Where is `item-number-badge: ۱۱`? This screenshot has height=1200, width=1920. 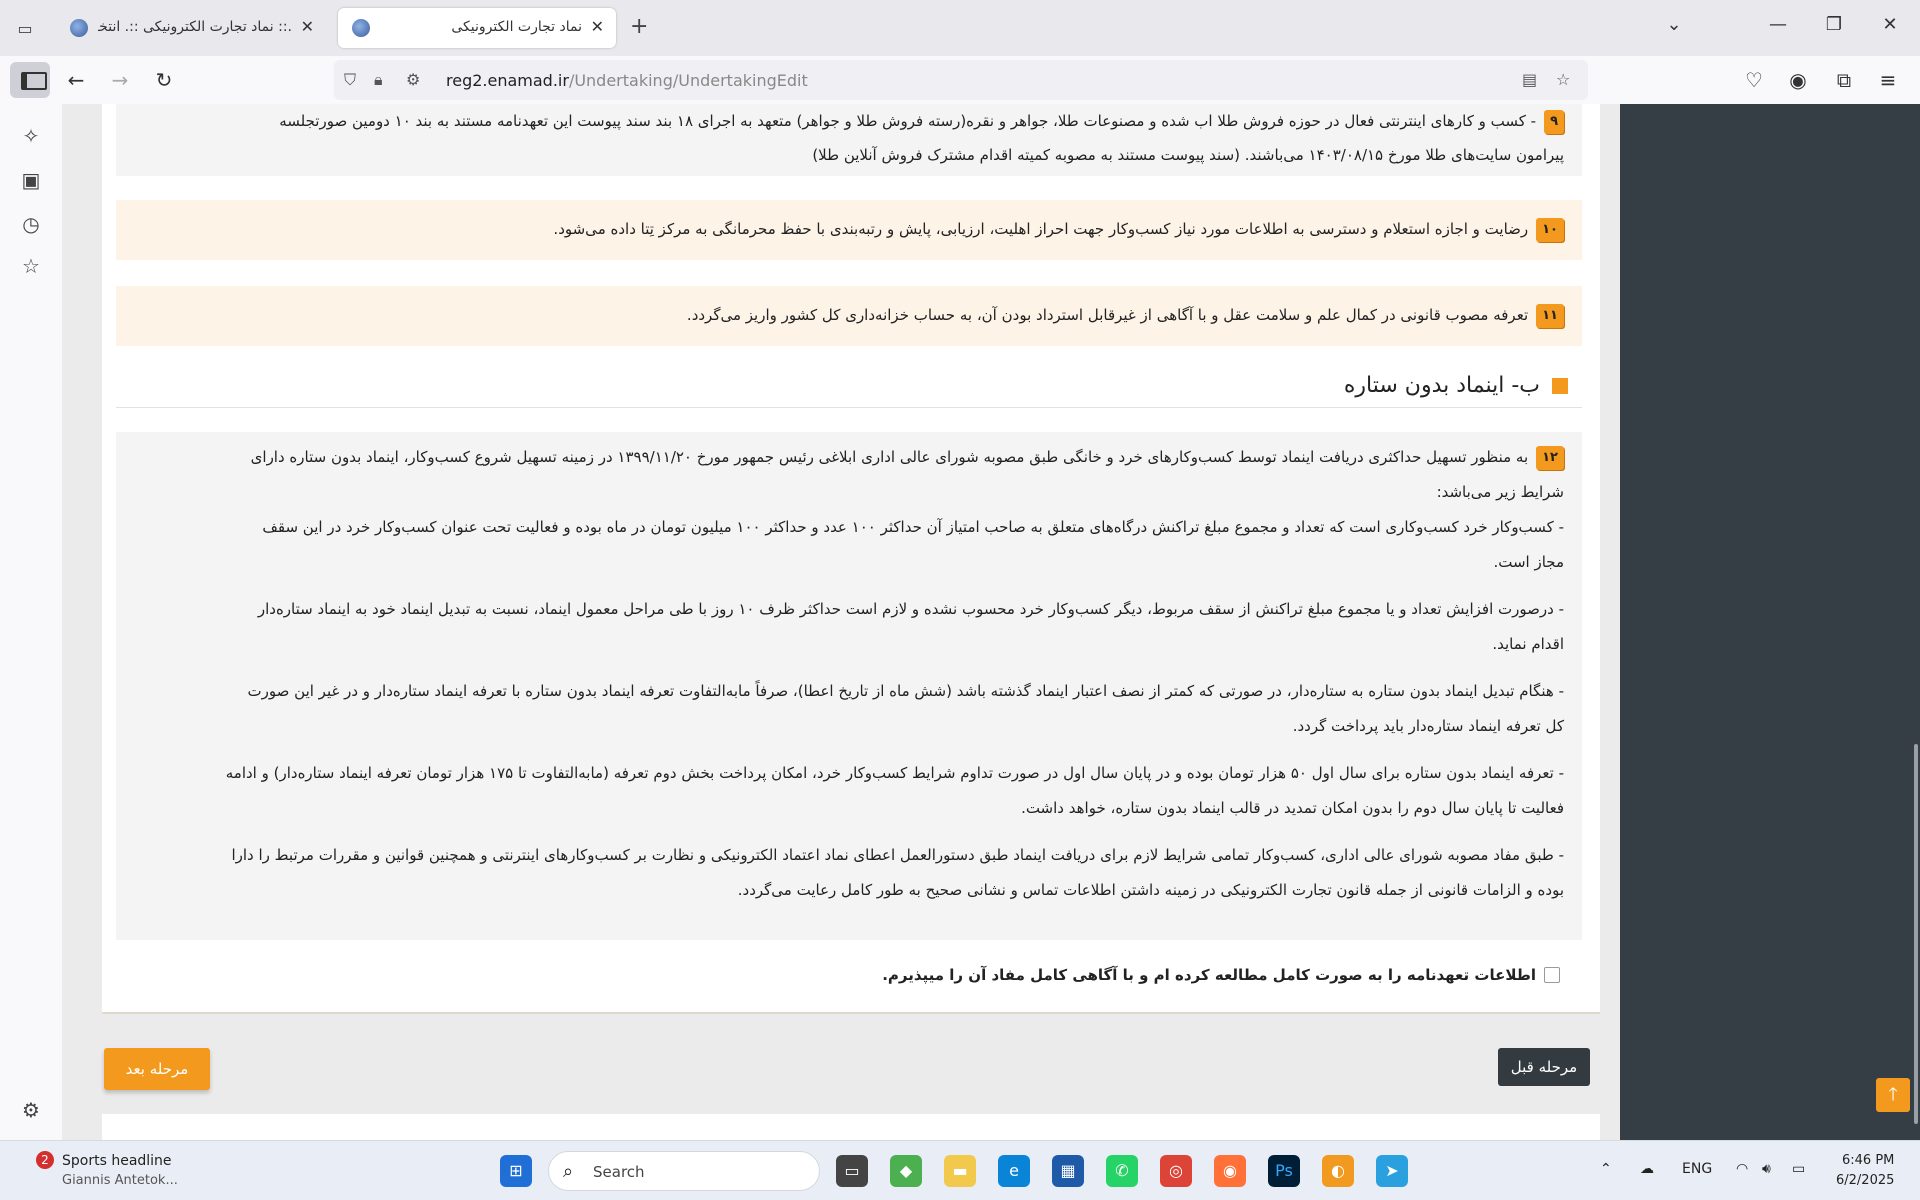 item-number-badge: ۱۱ is located at coordinates (1550, 315).